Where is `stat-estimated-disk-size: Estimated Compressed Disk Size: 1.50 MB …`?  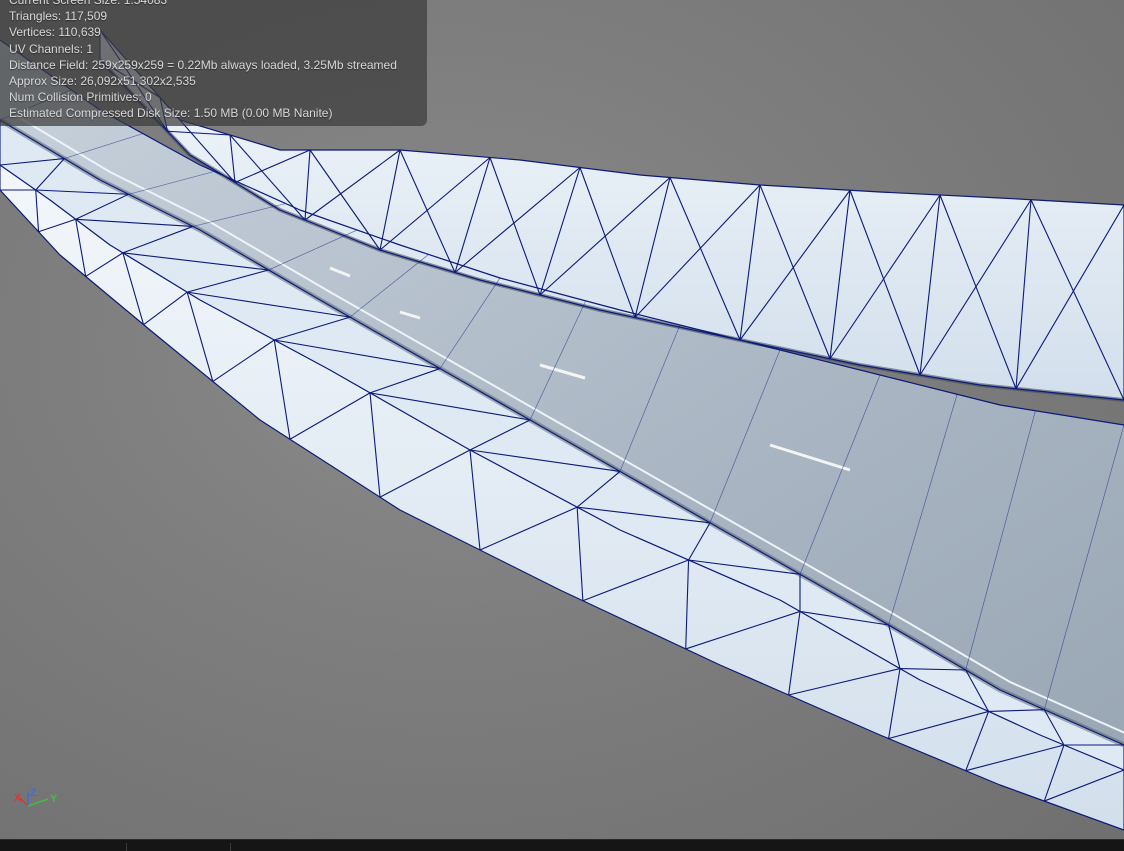 stat-estimated-disk-size: Estimated Compressed Disk Size: 1.50 MB … is located at coordinates (171, 113).